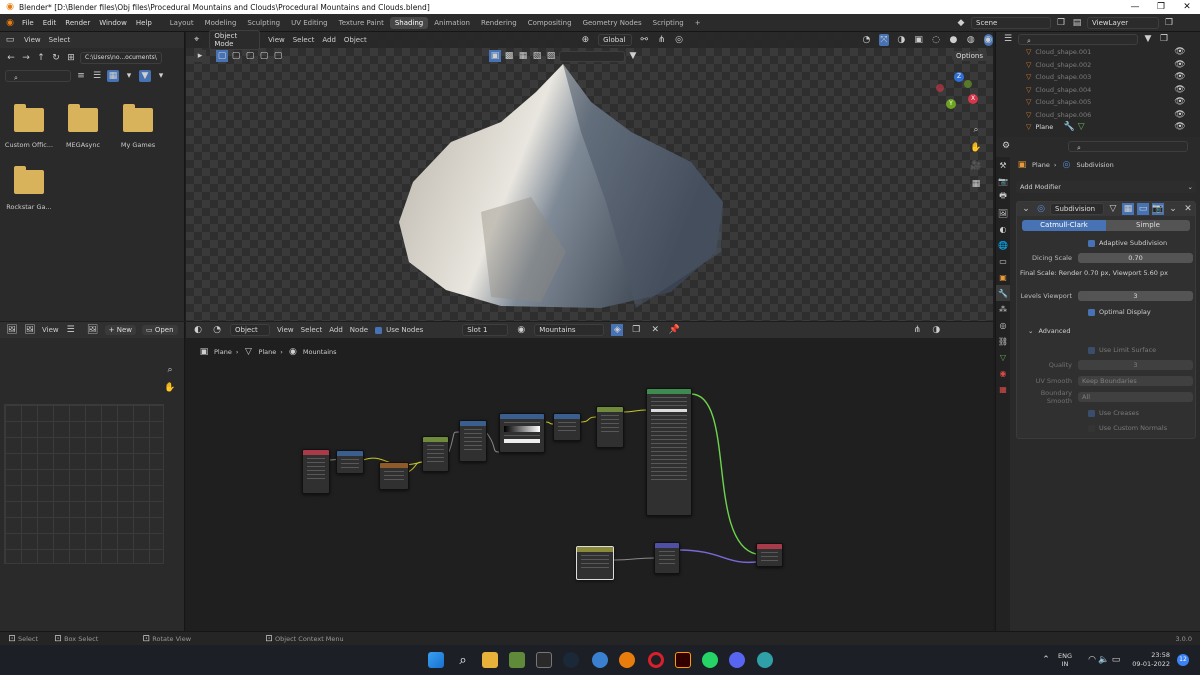 Image resolution: width=1200 pixels, height=675 pixels. What do you see at coordinates (144, 23) in the screenshot?
I see `menu-help: Help` at bounding box center [144, 23].